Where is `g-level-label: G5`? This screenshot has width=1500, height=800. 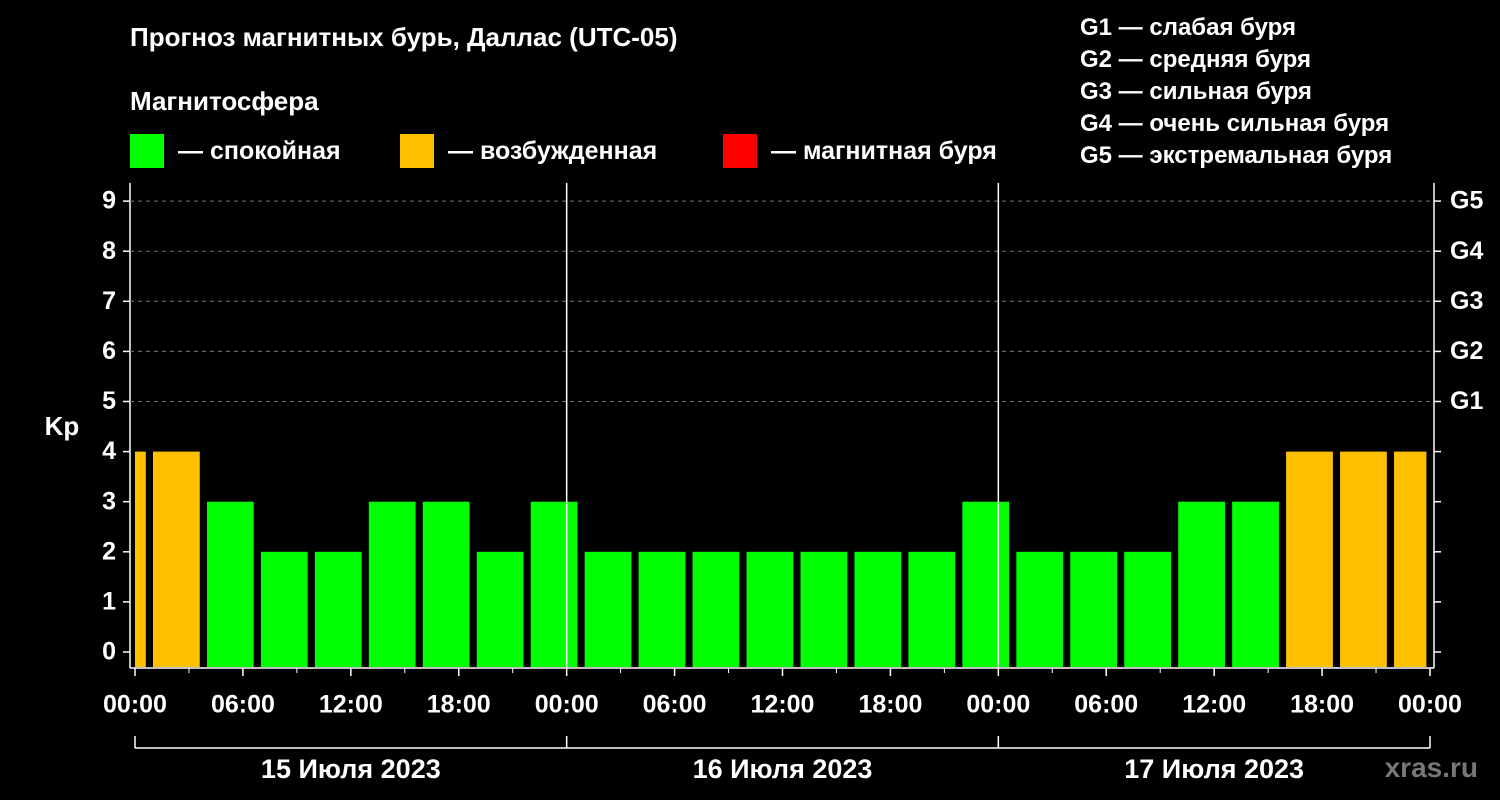 g-level-label: G5 is located at coordinates (1466, 201).